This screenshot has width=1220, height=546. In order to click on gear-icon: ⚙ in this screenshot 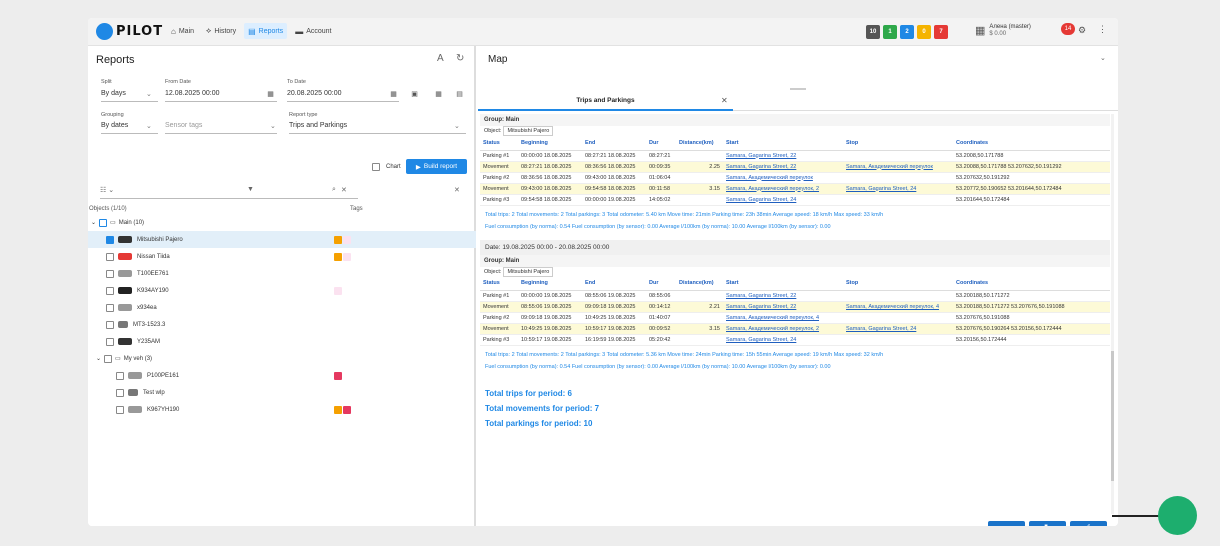, I will do `click(1082, 30)`.